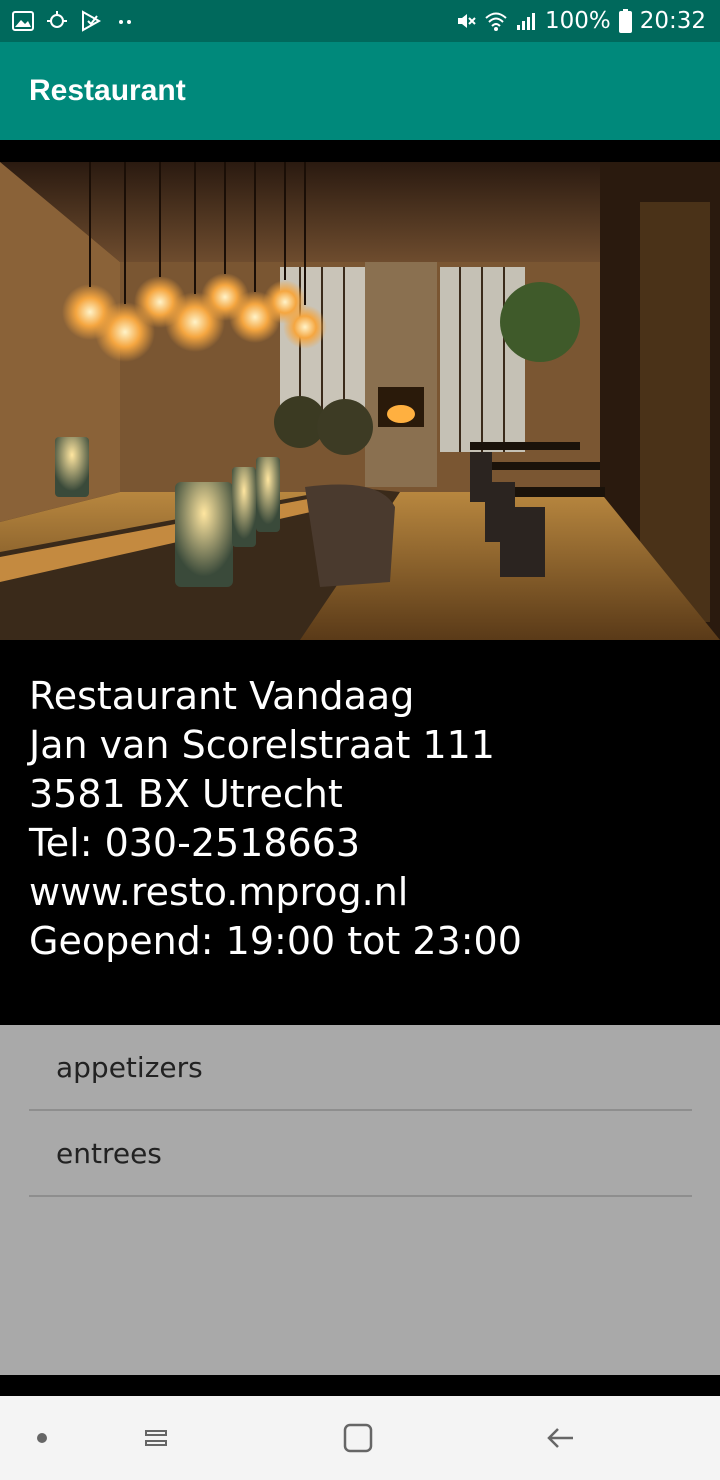  I want to click on category-label: appetizers, so click(129, 1067).